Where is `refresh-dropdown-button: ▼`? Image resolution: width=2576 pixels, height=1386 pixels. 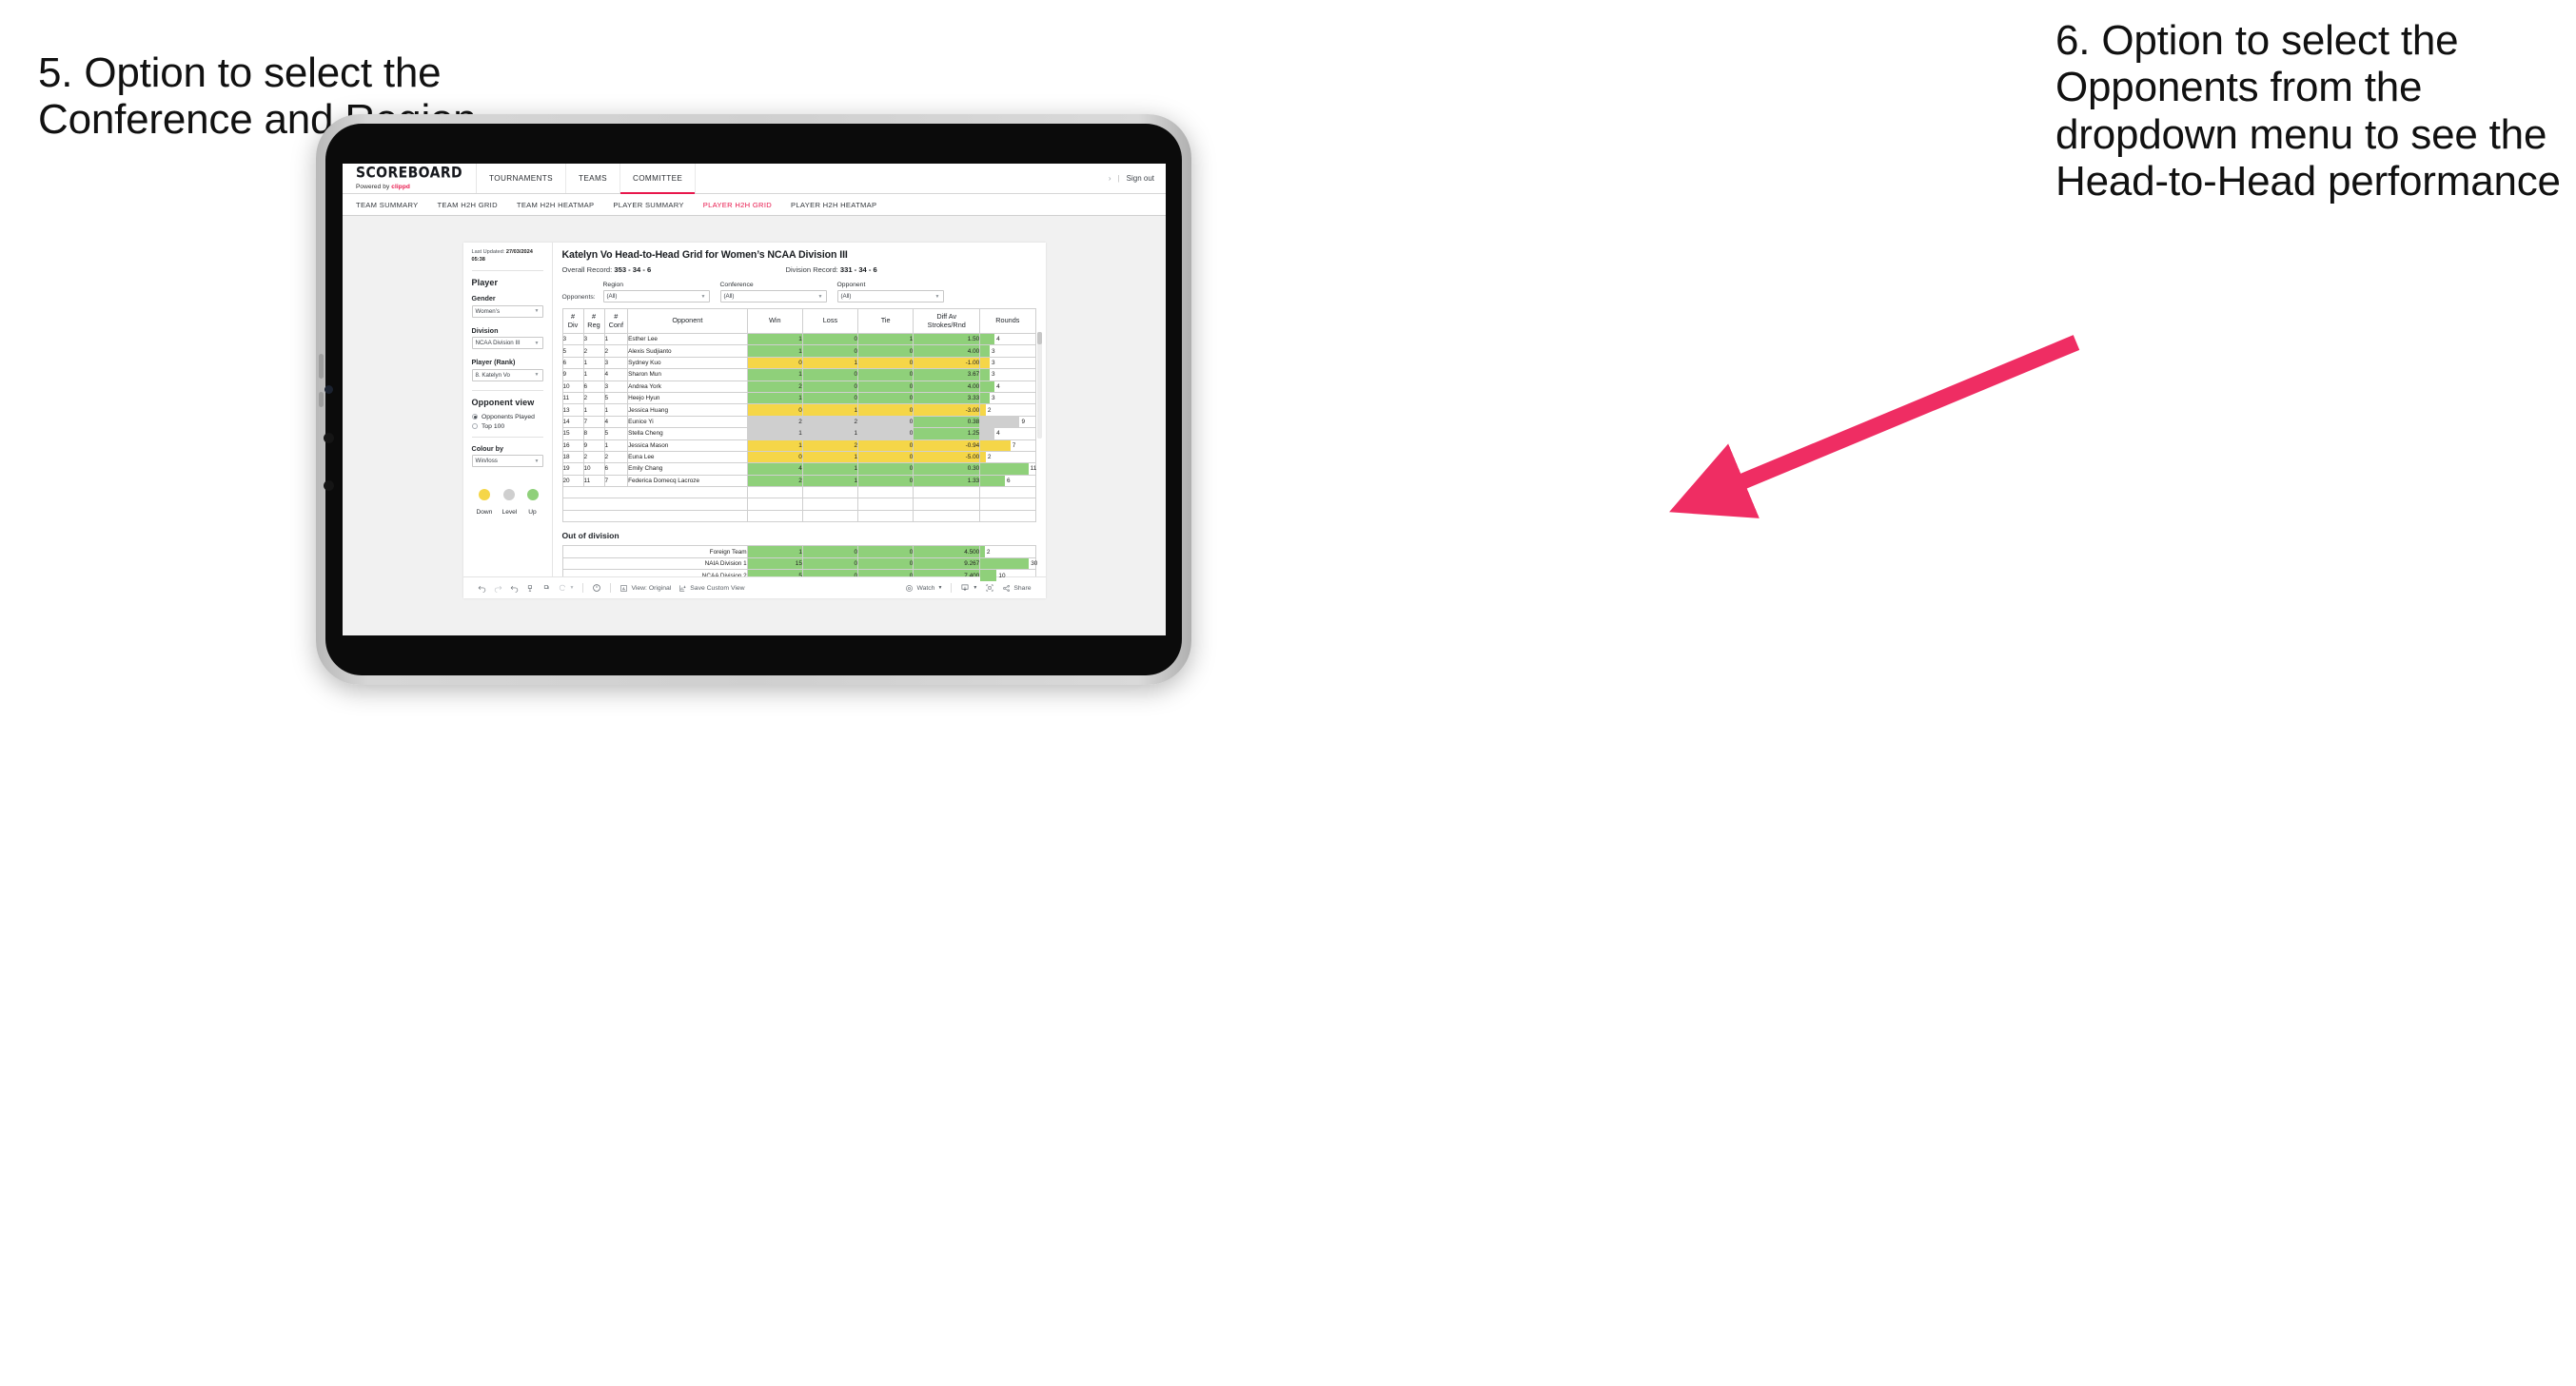 refresh-dropdown-button: ▼ is located at coordinates (567, 588).